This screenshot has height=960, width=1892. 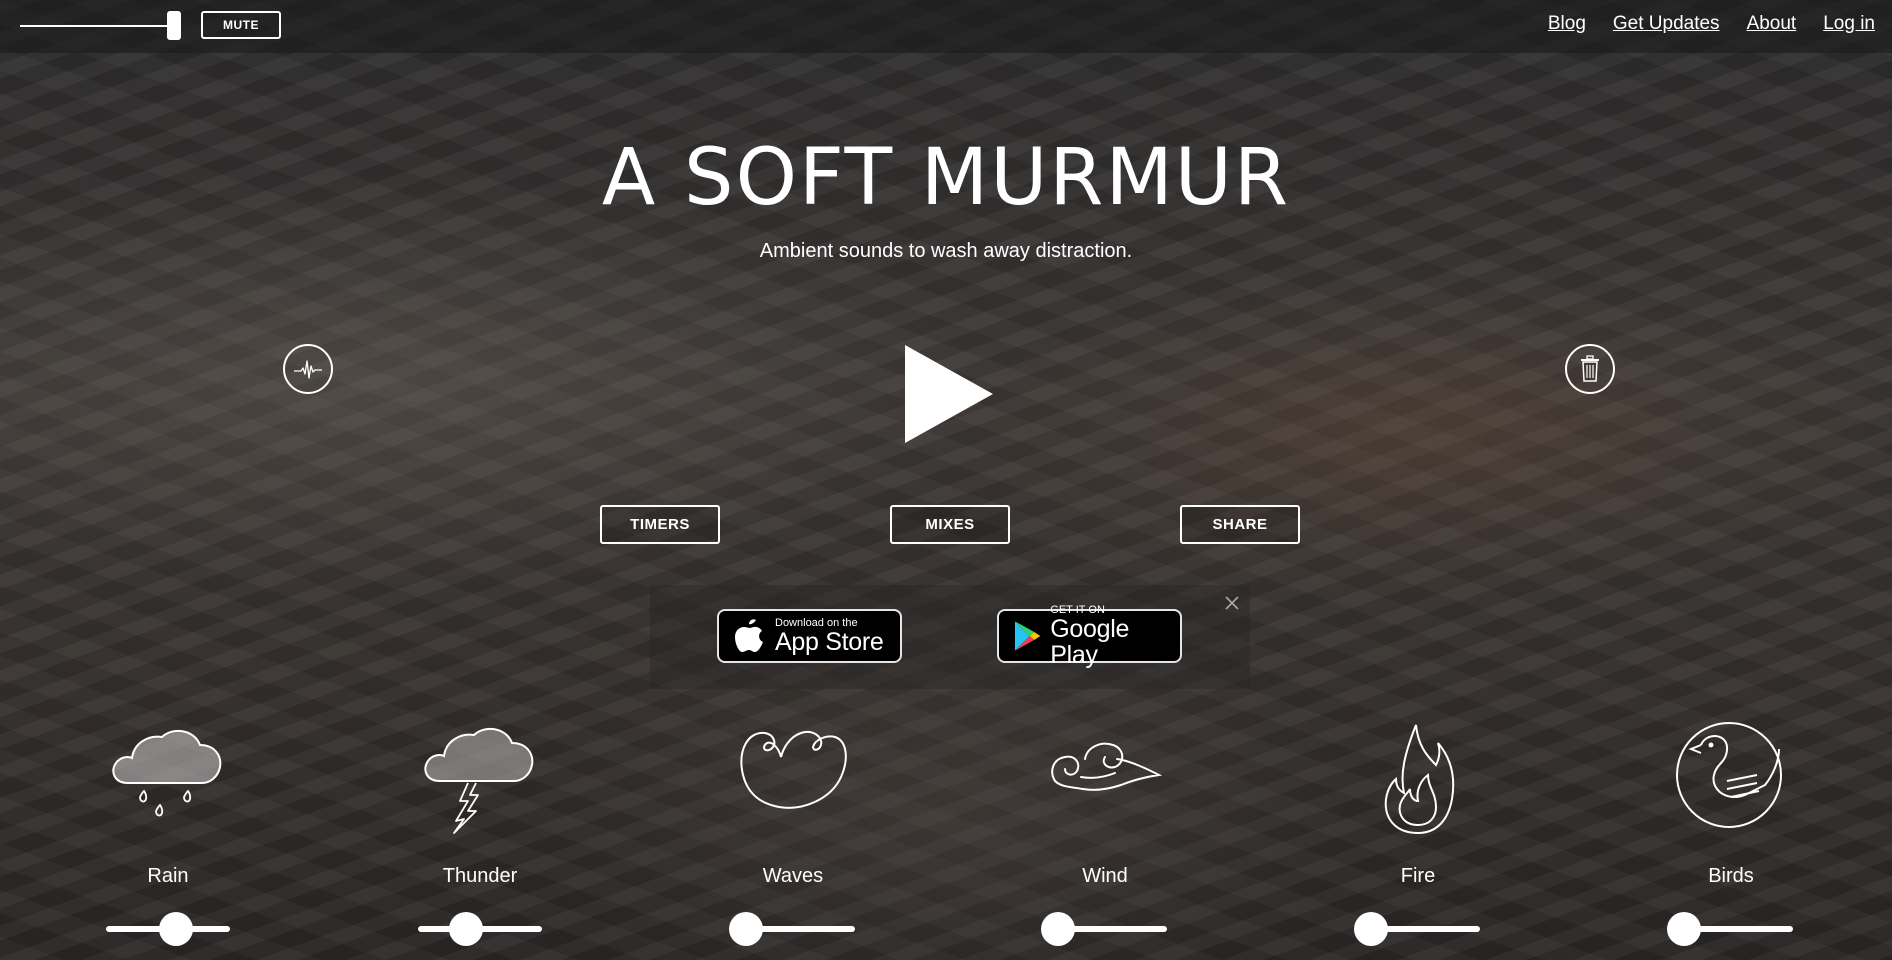 What do you see at coordinates (1666, 24) in the screenshot?
I see `nav-get-updates-link: Get Updates` at bounding box center [1666, 24].